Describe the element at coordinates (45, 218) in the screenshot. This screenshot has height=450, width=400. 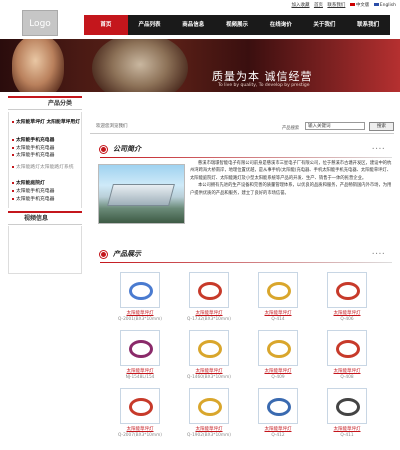
I see `video-header: 视频信息` at that location.